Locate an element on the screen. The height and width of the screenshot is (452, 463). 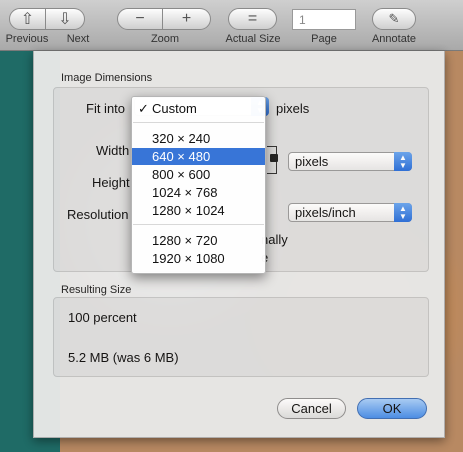
image-dimensions-title: Image Dimensions is located at coordinates (107, 78).